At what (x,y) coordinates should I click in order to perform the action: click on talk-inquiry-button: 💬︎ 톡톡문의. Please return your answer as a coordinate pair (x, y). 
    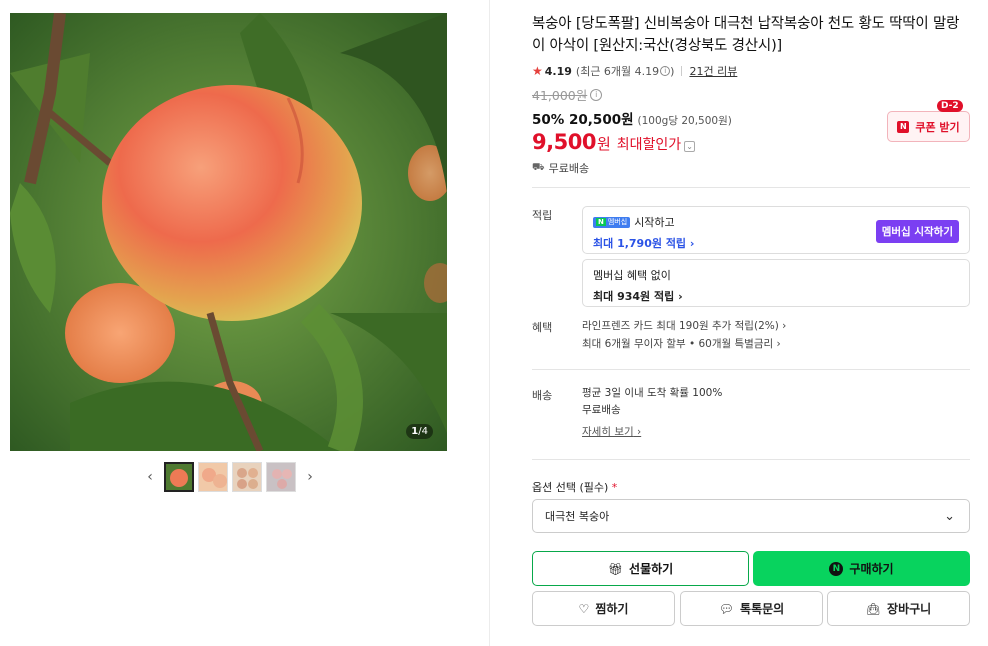
    Looking at the image, I should click on (751, 608).